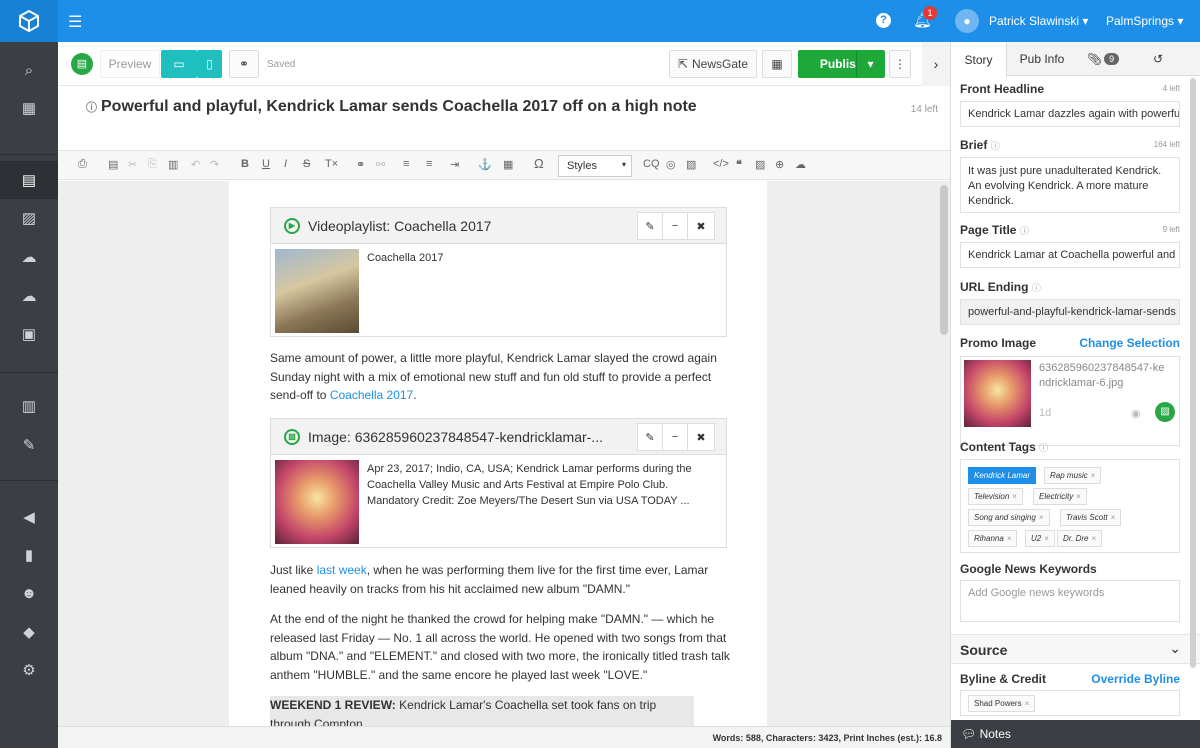  What do you see at coordinates (1070, 255) in the screenshot?
I see `page-title-input: Kendrick Lamar at Coachella powerful and` at bounding box center [1070, 255].